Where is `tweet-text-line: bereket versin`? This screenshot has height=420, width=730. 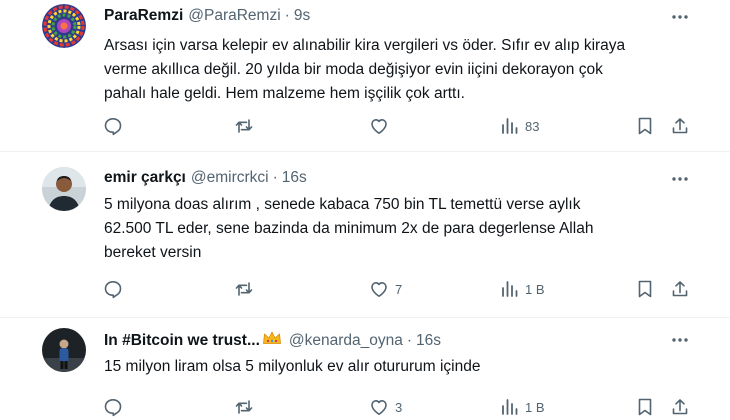
tweet-text-line: bereket versin is located at coordinates (153, 252).